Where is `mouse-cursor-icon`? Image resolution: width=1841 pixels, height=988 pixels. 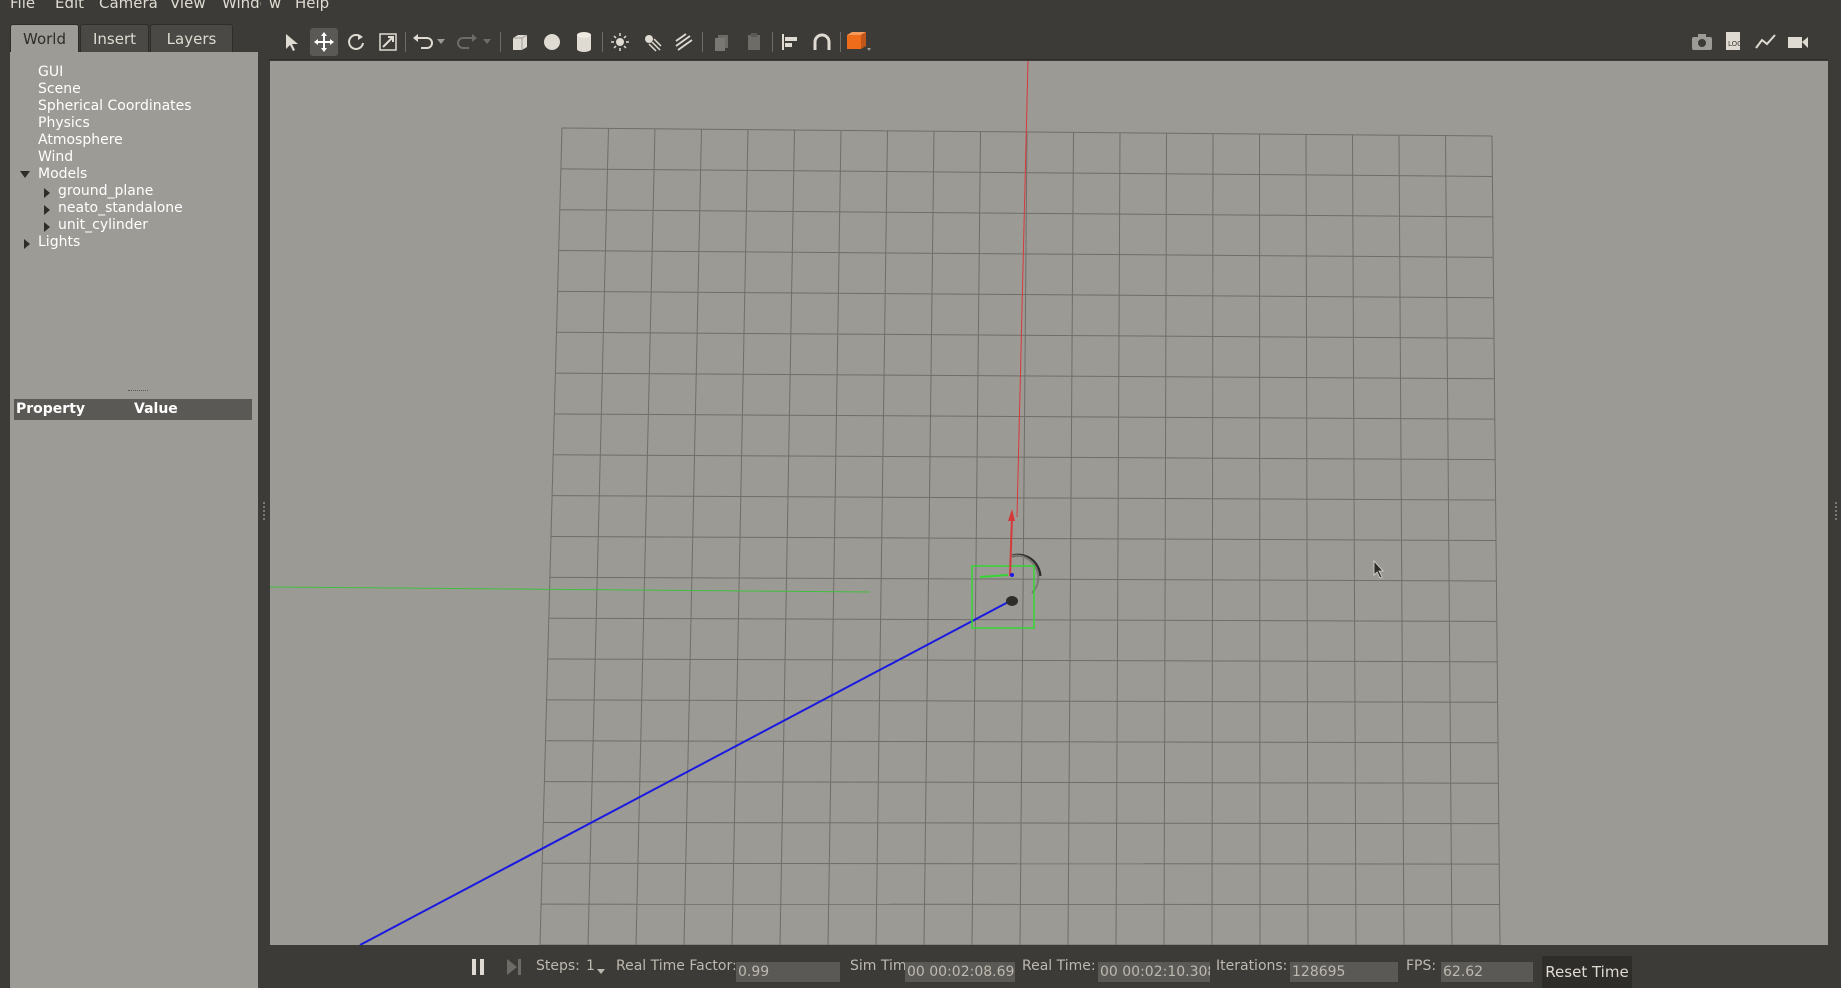
mouse-cursor-icon is located at coordinates (1378, 569).